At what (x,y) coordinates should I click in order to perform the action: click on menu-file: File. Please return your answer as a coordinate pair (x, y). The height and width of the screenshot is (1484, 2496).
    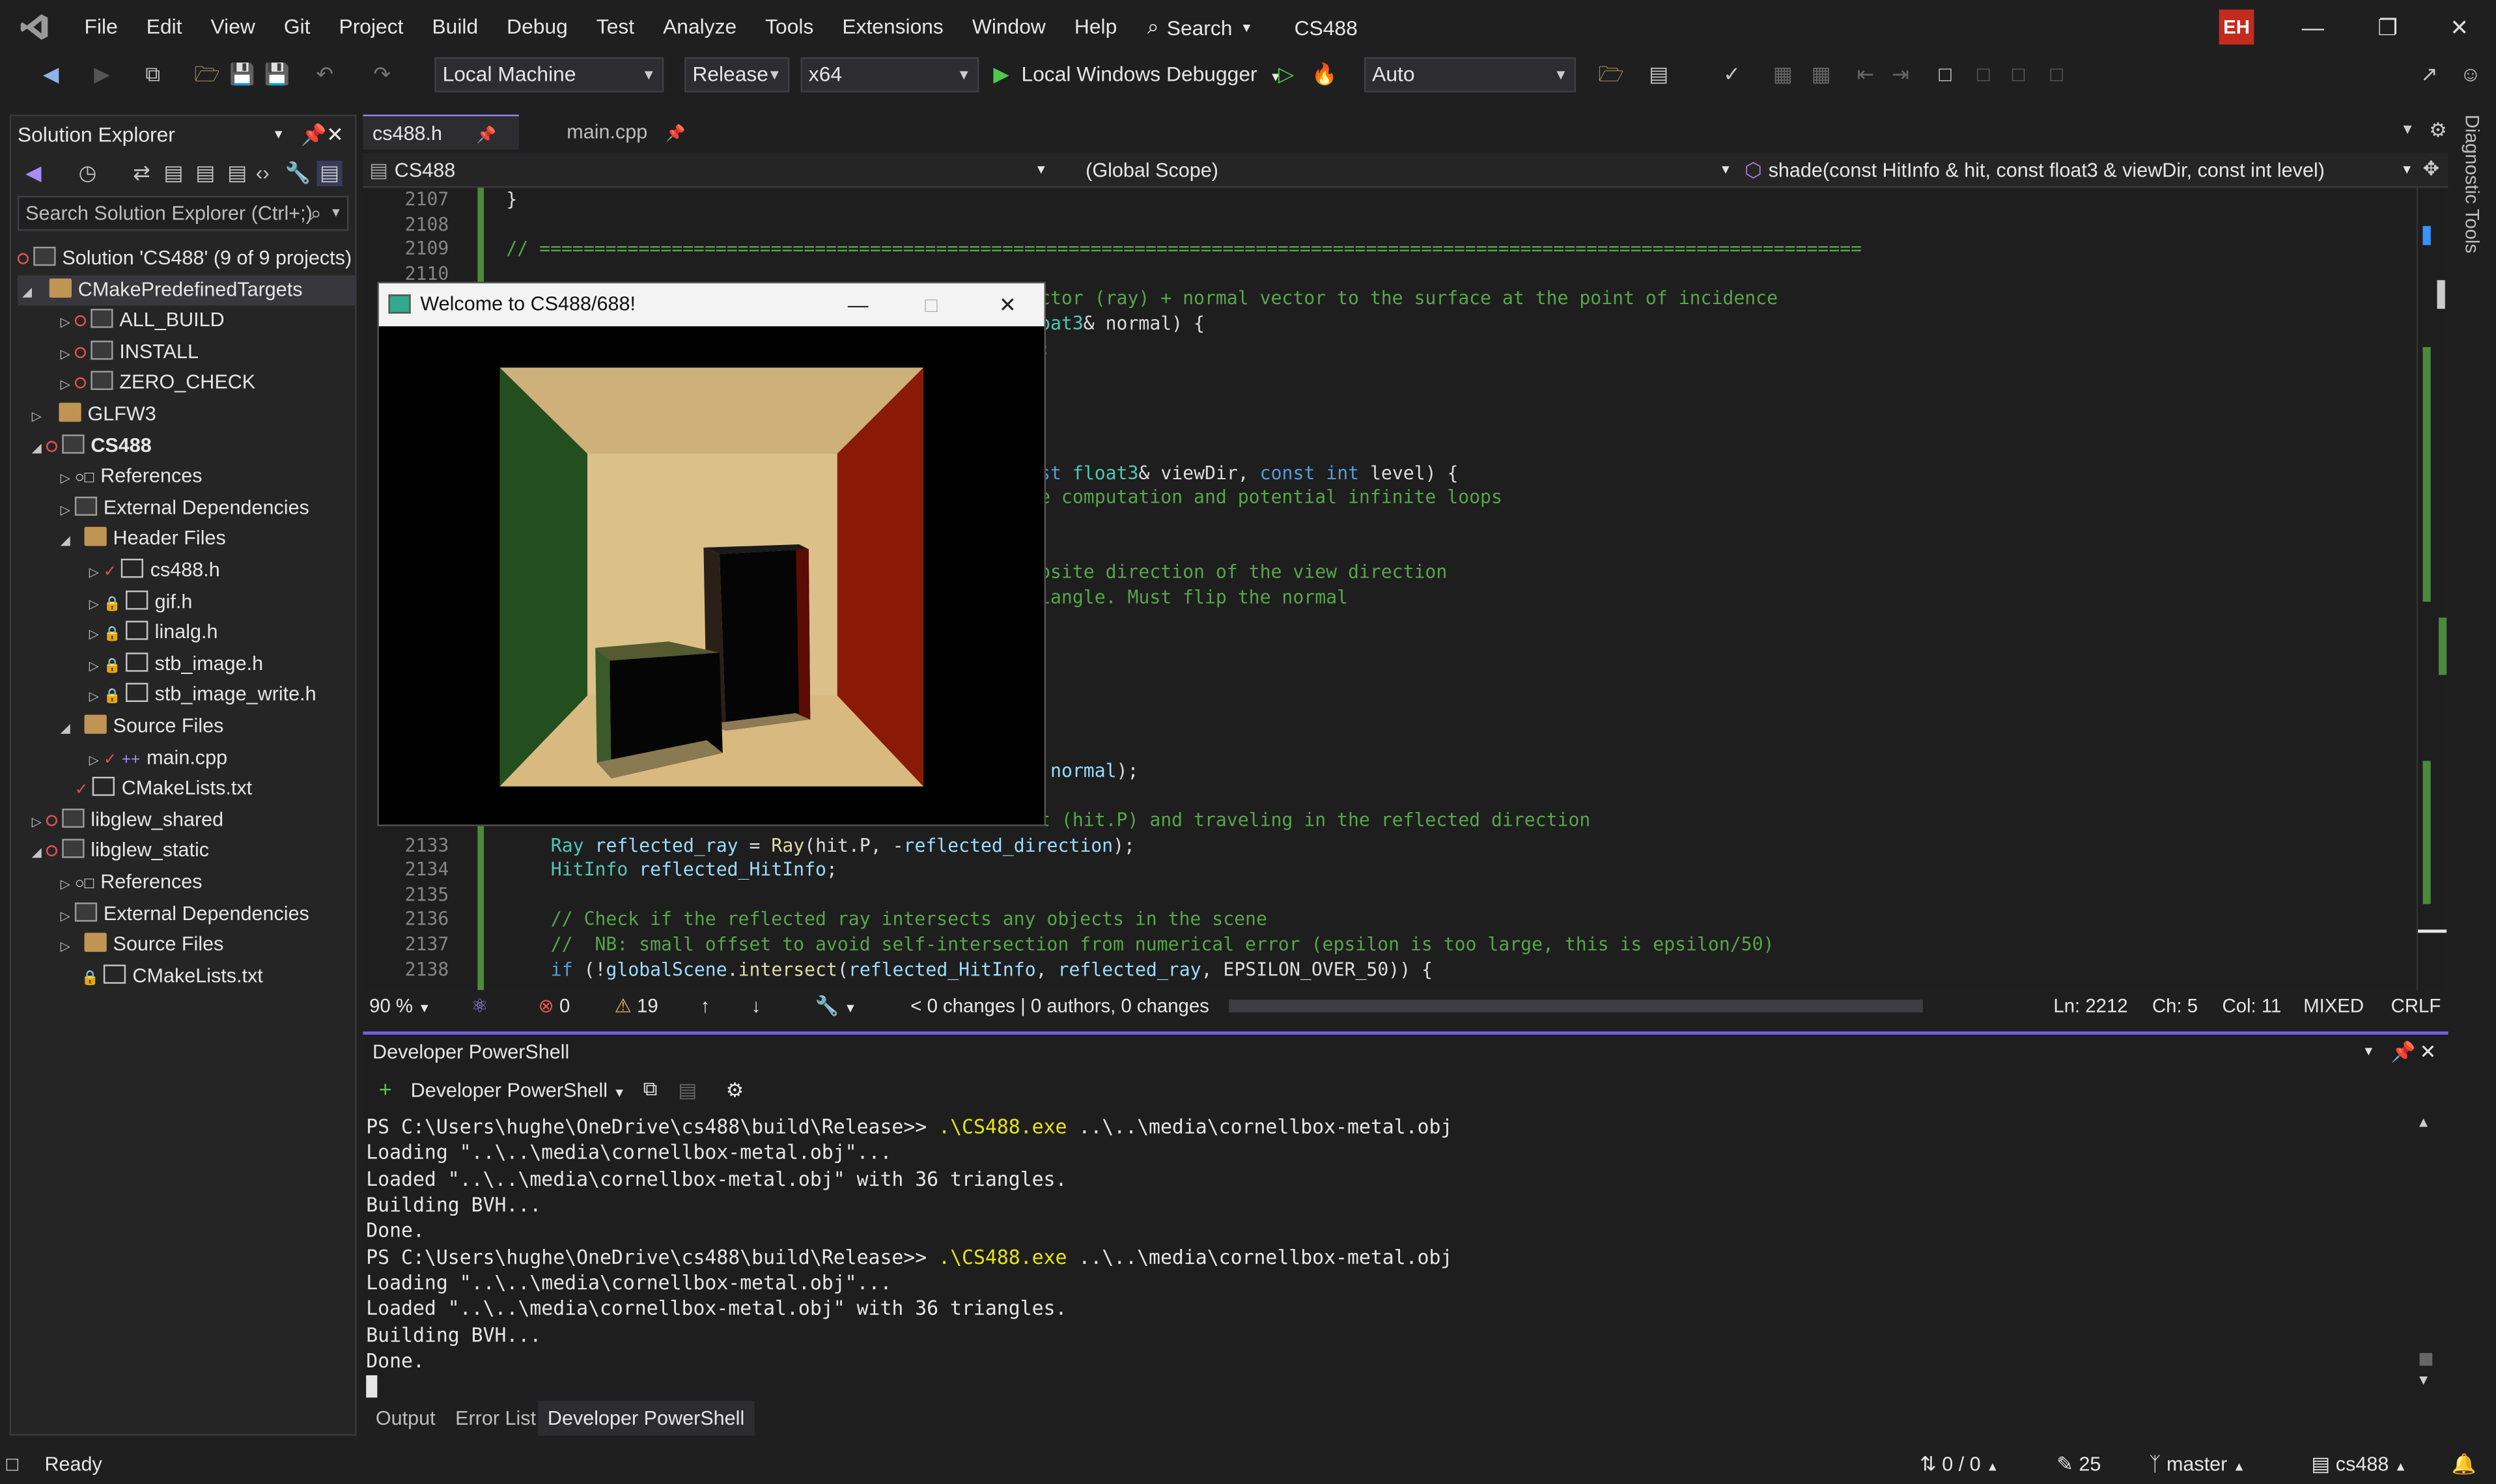
    Looking at the image, I should click on (101, 27).